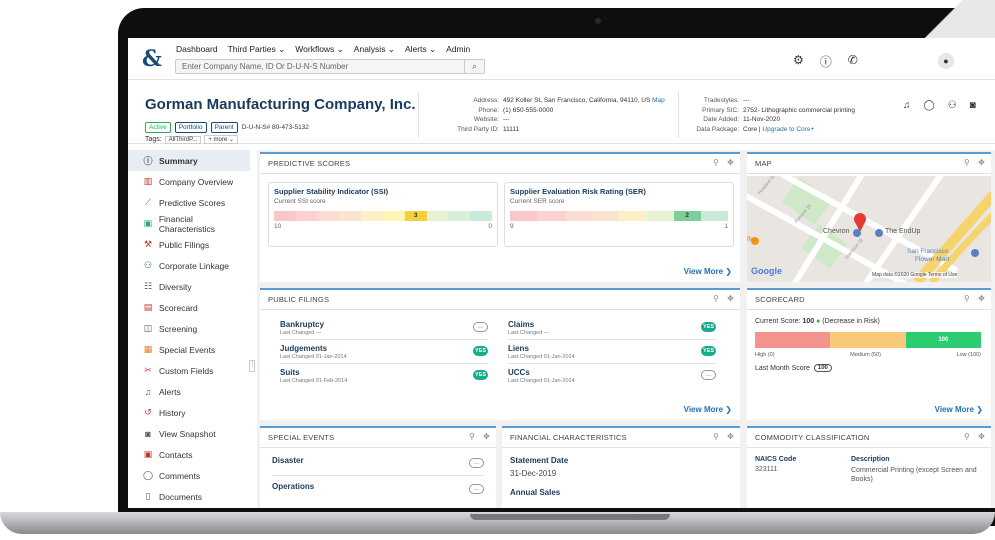 The width and height of the screenshot is (995, 540). I want to click on table-row: Suits Last Changed 01-Feb-2014 YES, so click(384, 377).